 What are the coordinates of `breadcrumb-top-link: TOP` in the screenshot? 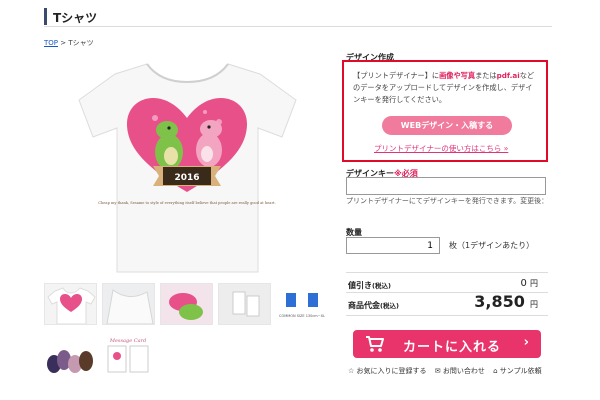 It's located at (51, 43).